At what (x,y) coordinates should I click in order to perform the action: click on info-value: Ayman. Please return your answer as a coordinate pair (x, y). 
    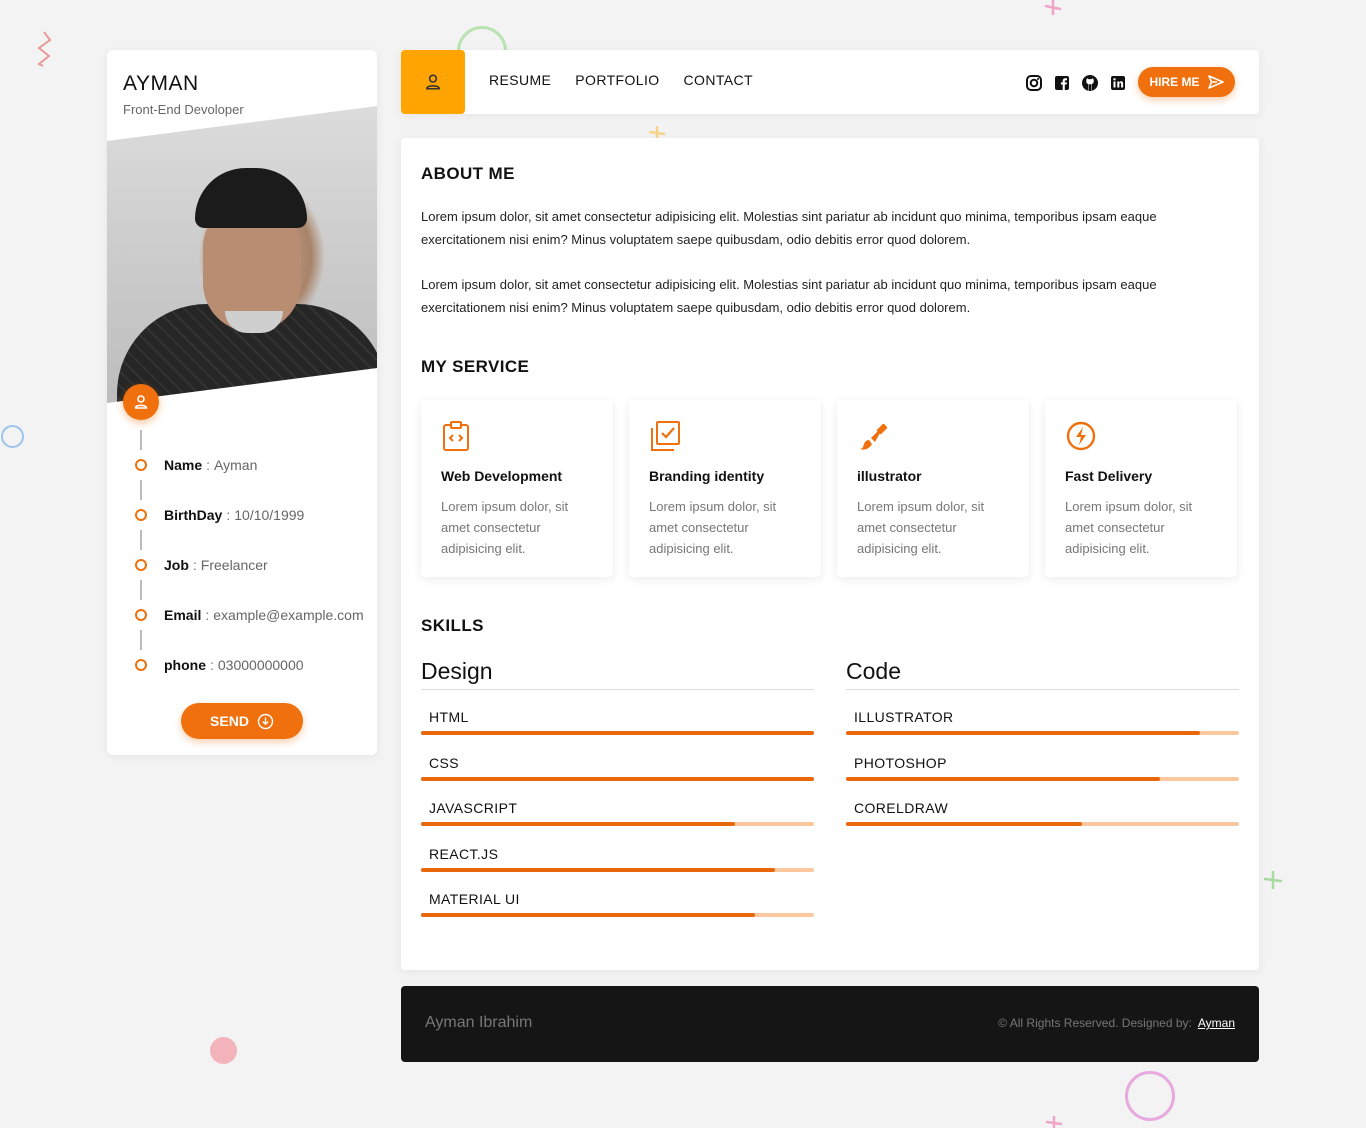
    Looking at the image, I should click on (236, 465).